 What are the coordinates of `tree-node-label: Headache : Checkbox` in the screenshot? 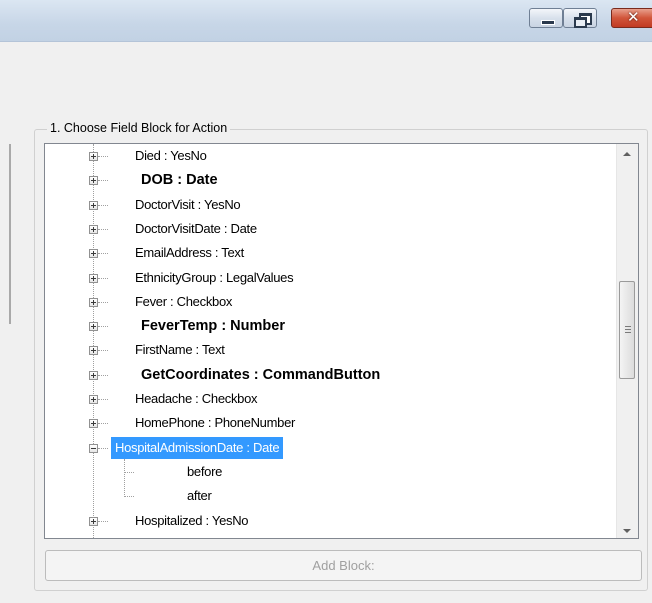 It's located at (196, 398).